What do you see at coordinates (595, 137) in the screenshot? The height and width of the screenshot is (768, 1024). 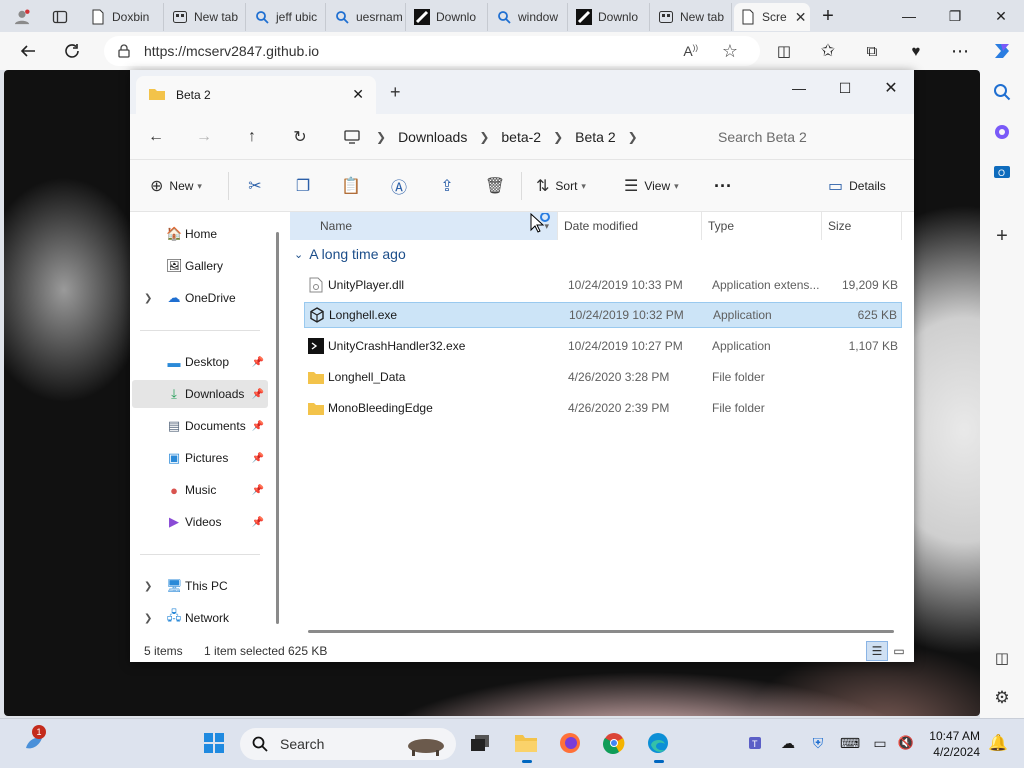 I see `breadcrumb-current: Beta 2` at bounding box center [595, 137].